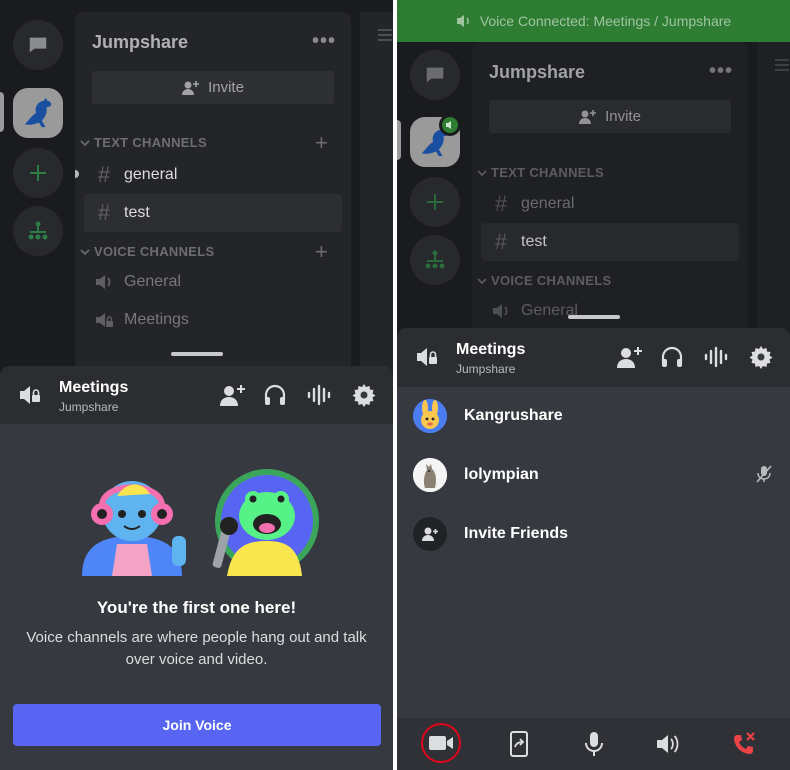 The image size is (790, 770). I want to click on bunny-avatar-icon, so click(430, 416).